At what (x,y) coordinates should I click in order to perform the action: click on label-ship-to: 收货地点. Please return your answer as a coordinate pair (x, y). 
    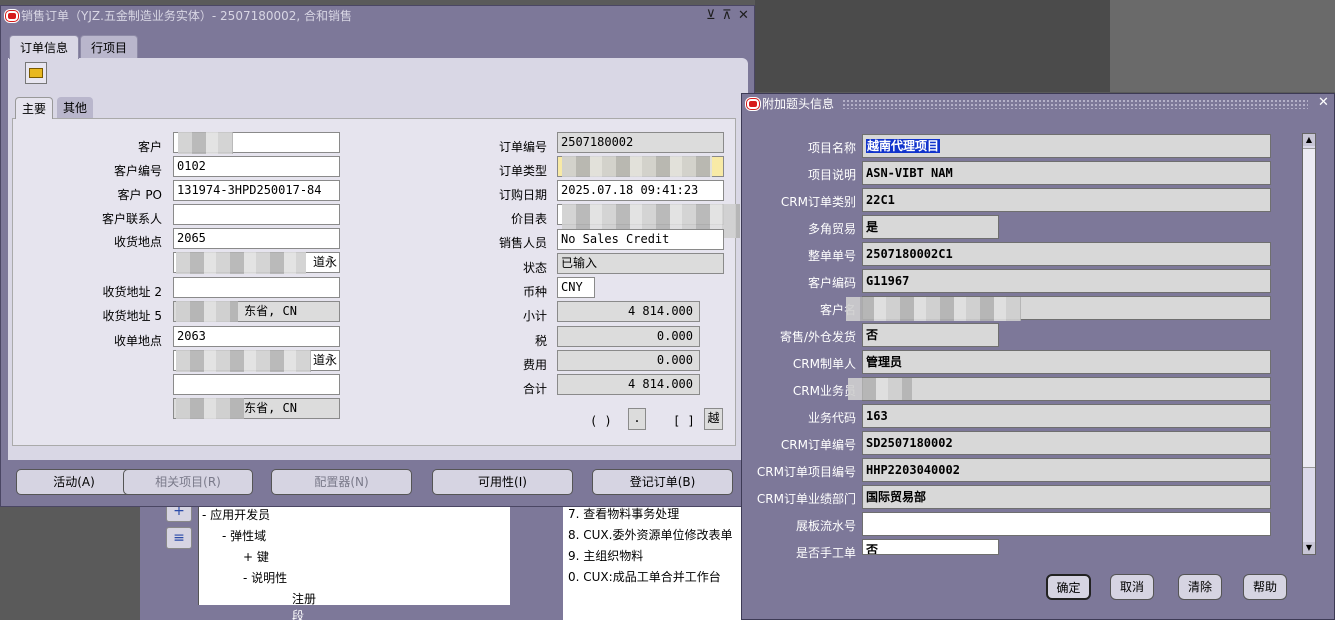
    Looking at the image, I should click on (137, 242).